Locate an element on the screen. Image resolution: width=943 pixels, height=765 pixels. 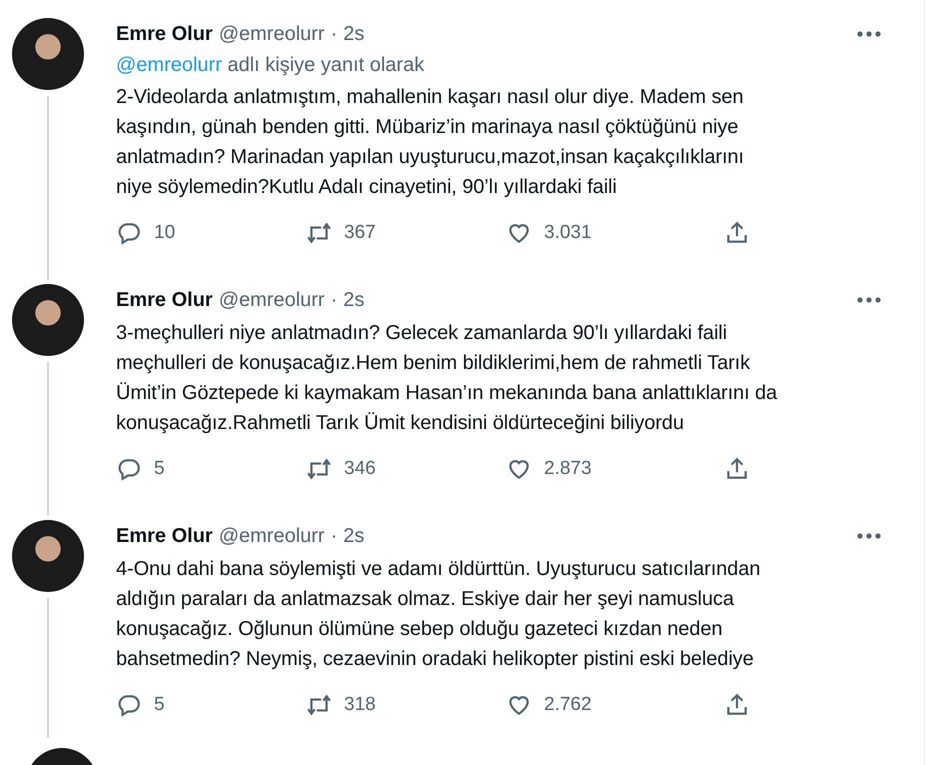
tweet-text: 2-Videolarda anlatmıştım, mahallenin kaşarı nasıl olur diye. Madem sen kaşındın, günah benden gitti. Mübariz’in marinaya nasıl çöktüğünü niye anlatmadın? Marinadan yapılan uyuşturucu,mazot,insan kaçakçılıklarını niye söylemedin?Kutlu Adalı cinayetini, 90’lı yıllardaki faili is located at coordinates (430, 142).